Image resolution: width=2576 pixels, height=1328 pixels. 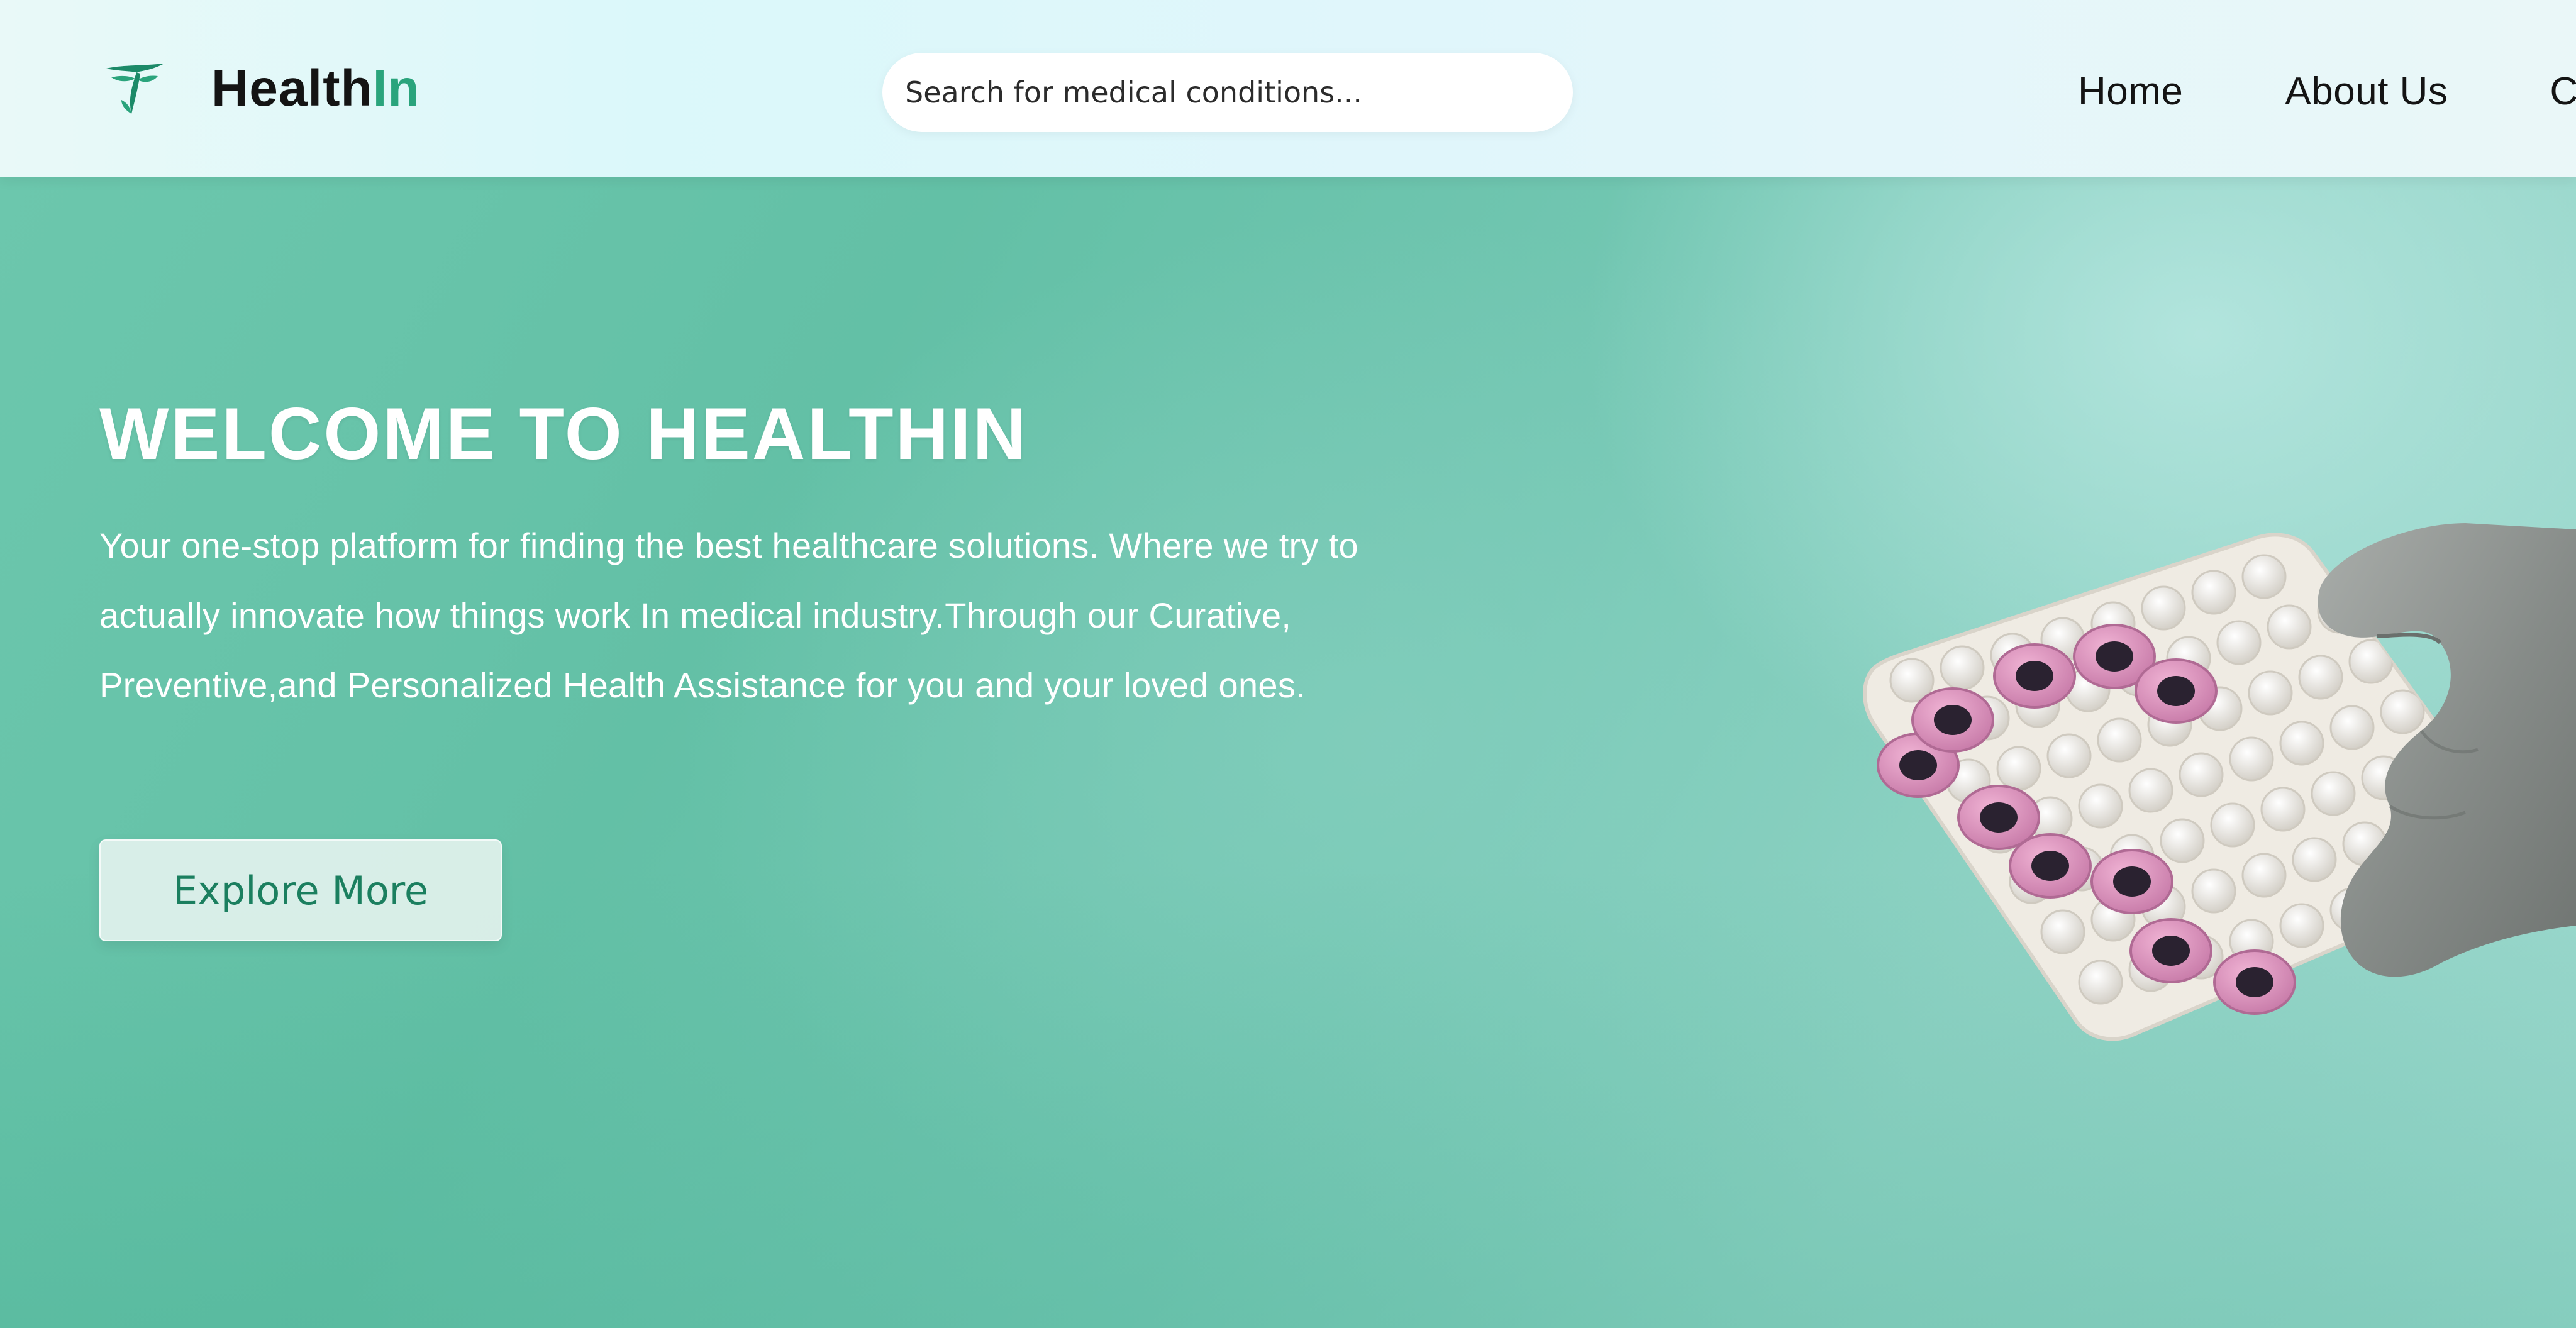 I want to click on brand-name-accent: In, so click(x=396, y=88).